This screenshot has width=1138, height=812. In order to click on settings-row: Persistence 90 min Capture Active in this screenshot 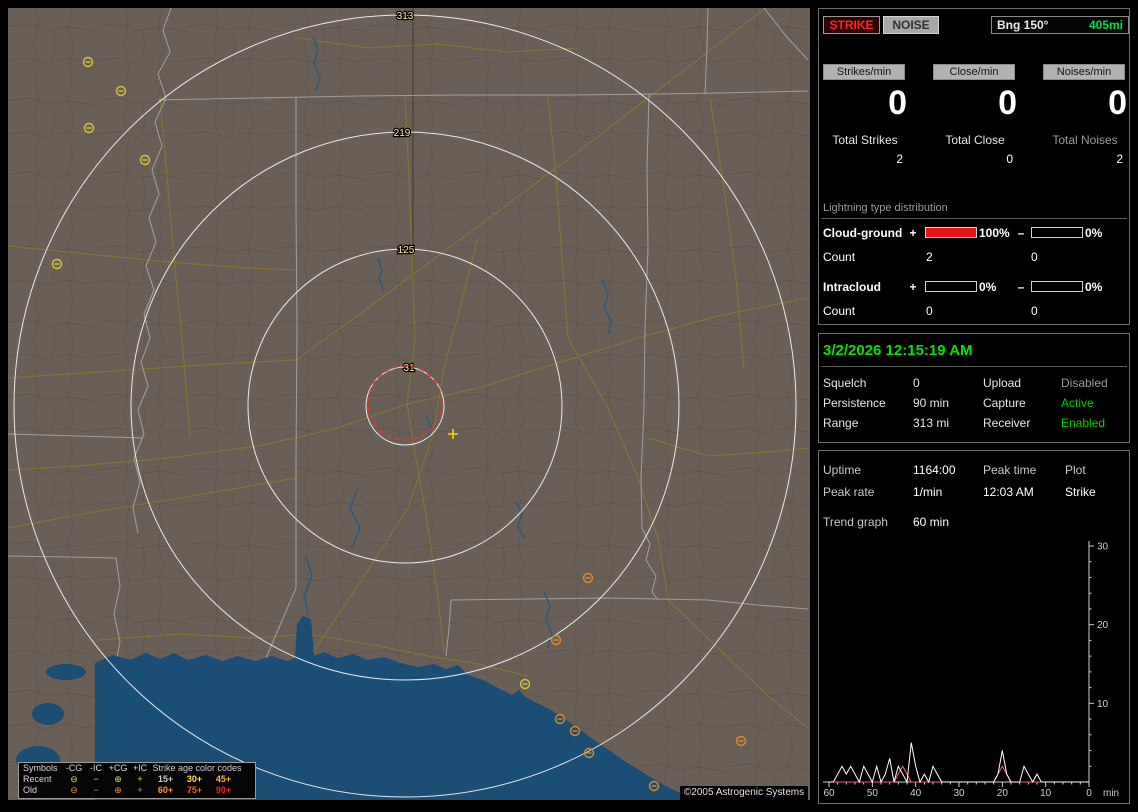, I will do `click(974, 403)`.